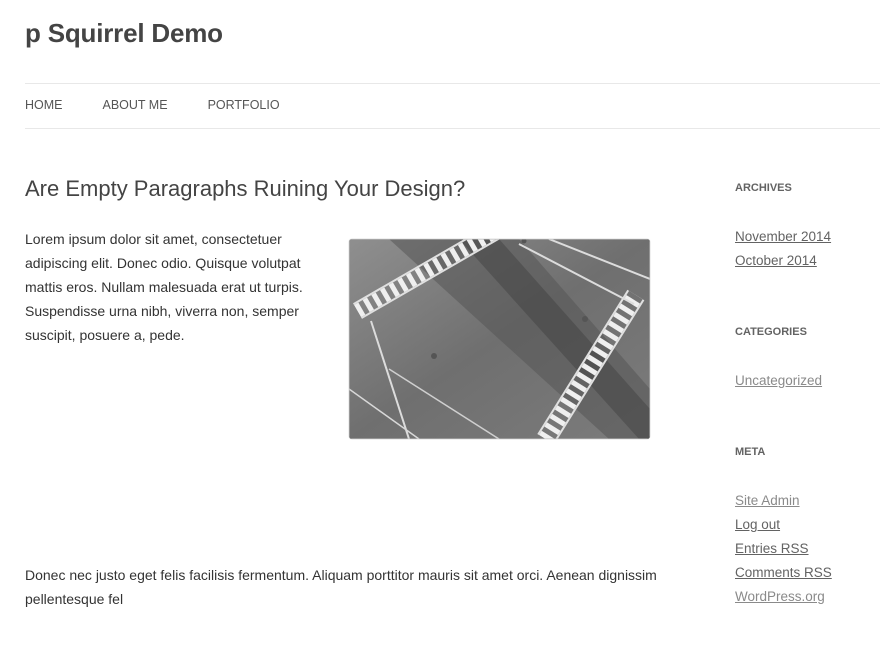  Describe the element at coordinates (776, 260) in the screenshot. I see `archive-link-october-2014: October 2014` at that location.